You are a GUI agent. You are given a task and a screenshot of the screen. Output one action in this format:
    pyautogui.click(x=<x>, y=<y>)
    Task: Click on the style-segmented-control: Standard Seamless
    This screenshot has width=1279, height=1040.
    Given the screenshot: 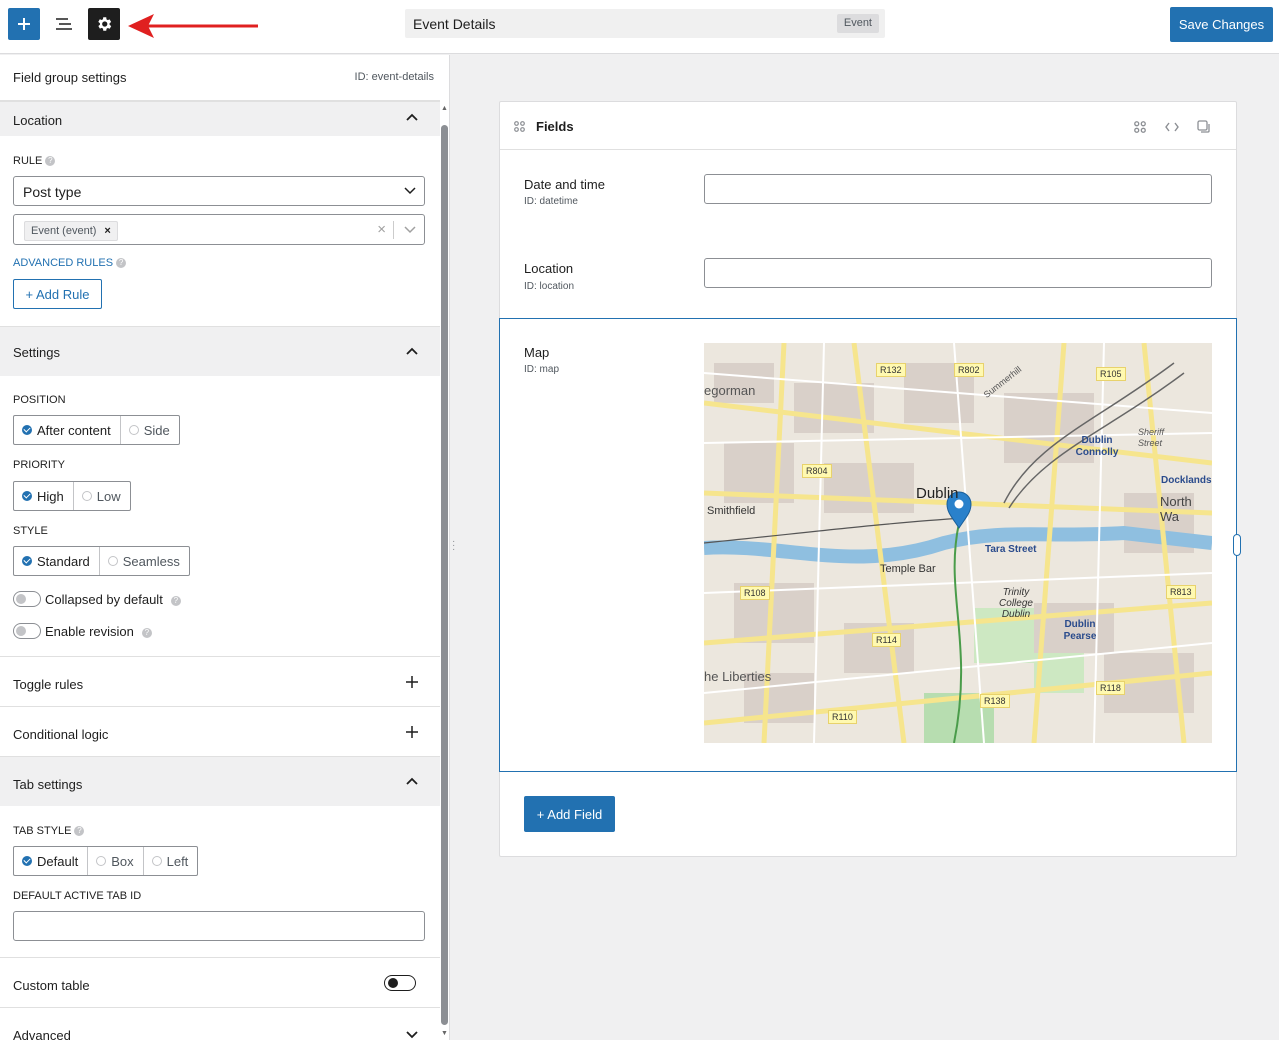 What is the action you would take?
    pyautogui.click(x=101, y=561)
    